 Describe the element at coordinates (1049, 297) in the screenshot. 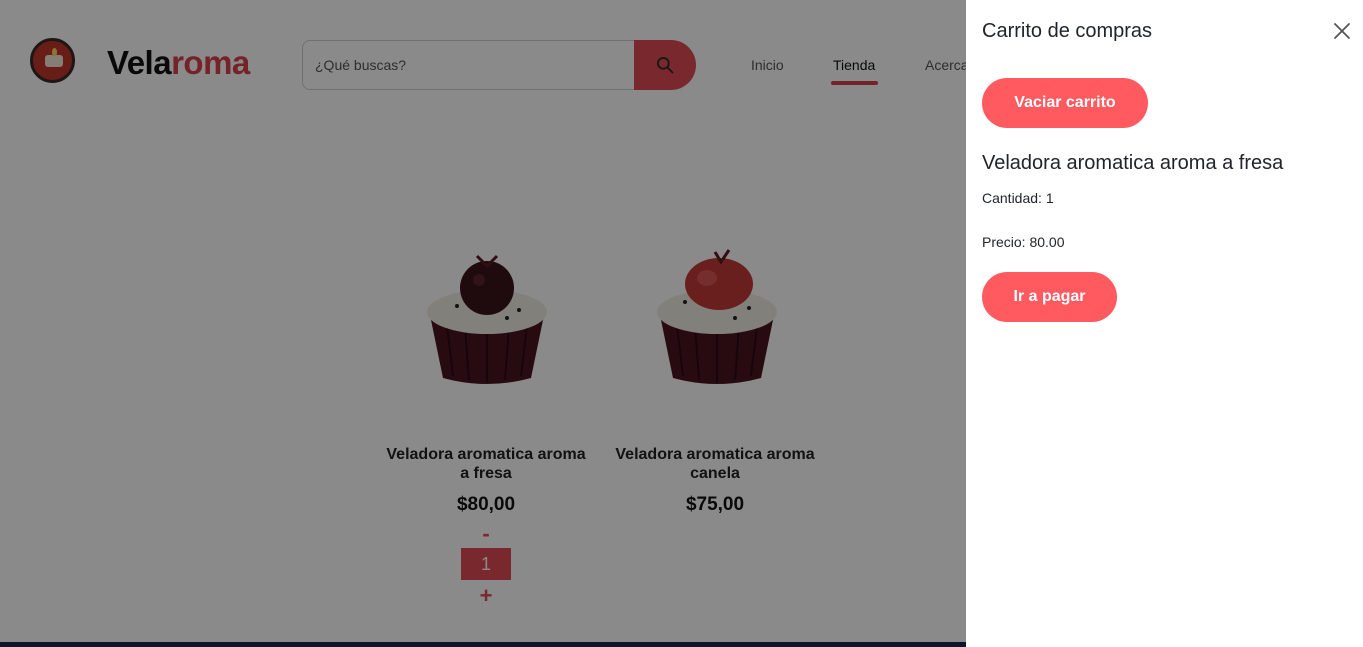

I see `checkout-button: Ir a pagar` at that location.